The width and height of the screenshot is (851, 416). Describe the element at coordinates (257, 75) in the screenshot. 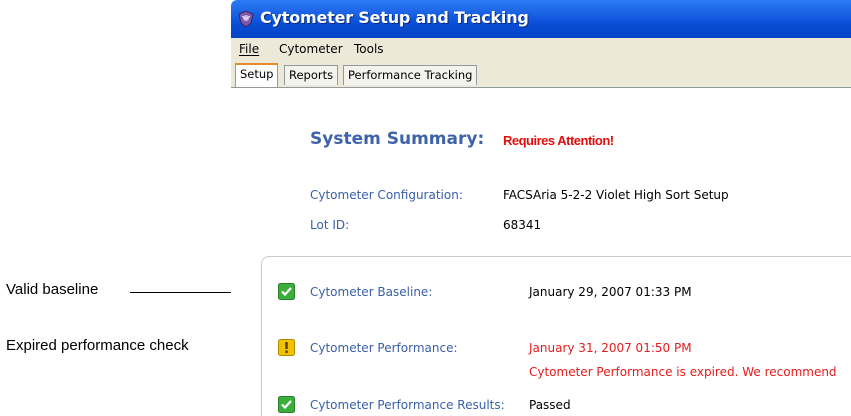

I see `tab-setup: Setup` at that location.